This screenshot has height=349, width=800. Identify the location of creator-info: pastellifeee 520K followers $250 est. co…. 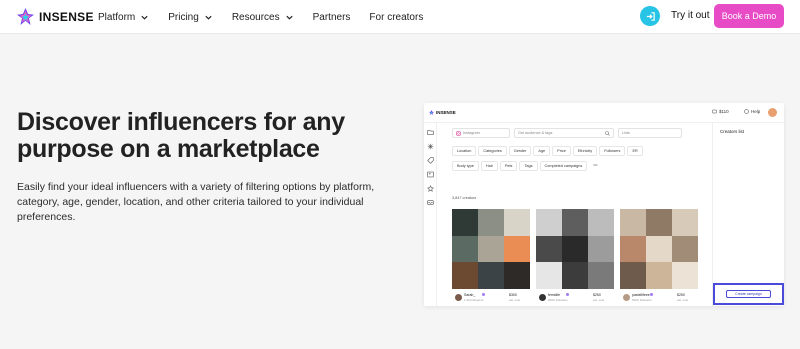
(659, 298).